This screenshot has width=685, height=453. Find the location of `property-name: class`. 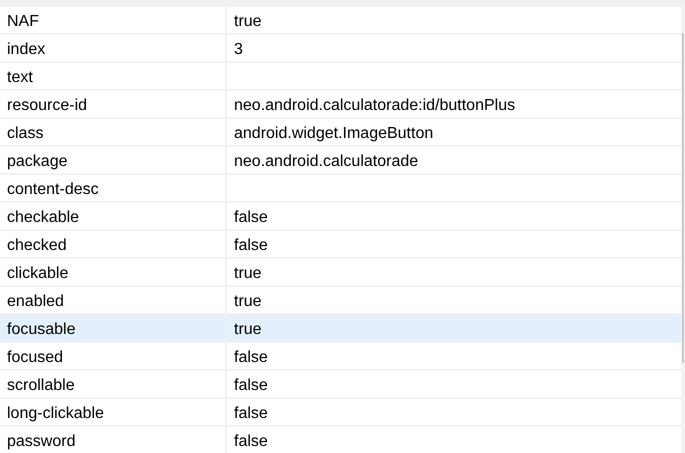

property-name: class is located at coordinates (25, 133).